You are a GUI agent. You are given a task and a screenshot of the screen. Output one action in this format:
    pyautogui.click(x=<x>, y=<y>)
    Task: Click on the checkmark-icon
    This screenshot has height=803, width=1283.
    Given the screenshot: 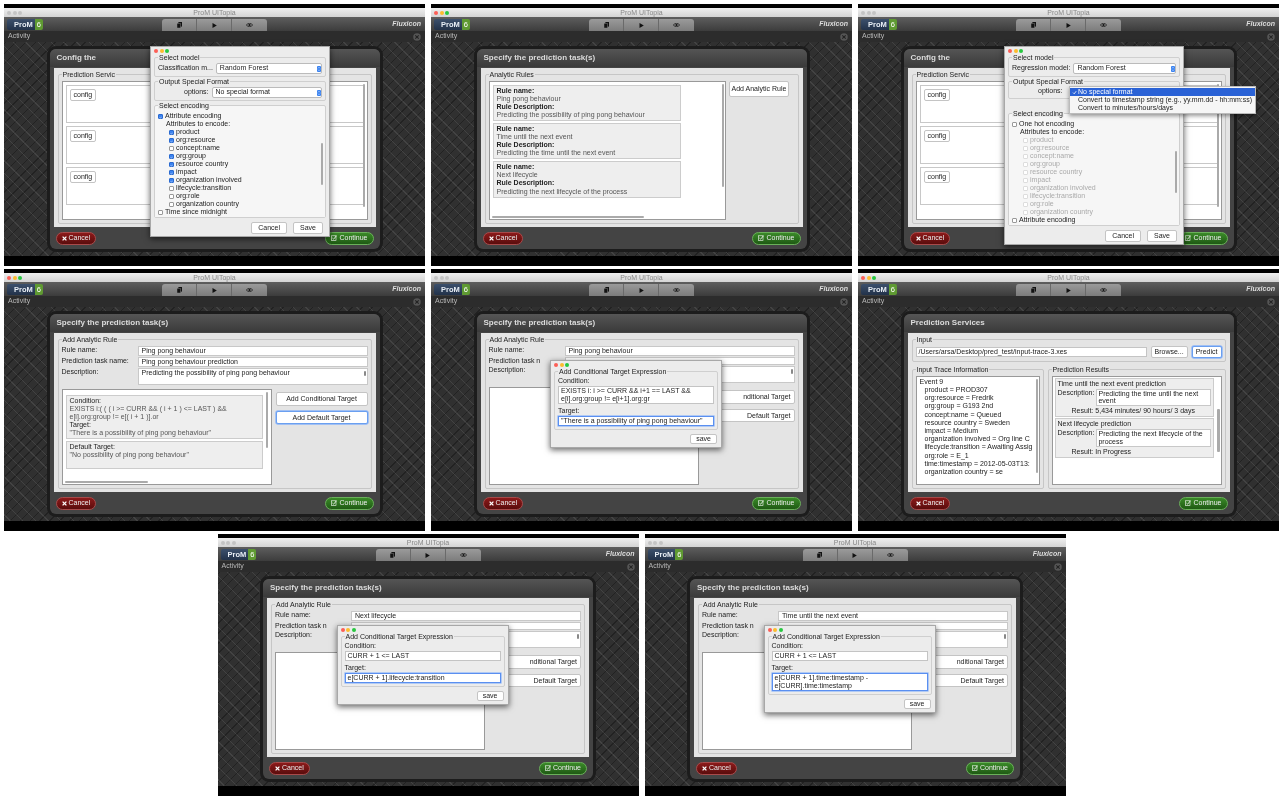 What is the action you would take?
    pyautogui.click(x=160, y=117)
    